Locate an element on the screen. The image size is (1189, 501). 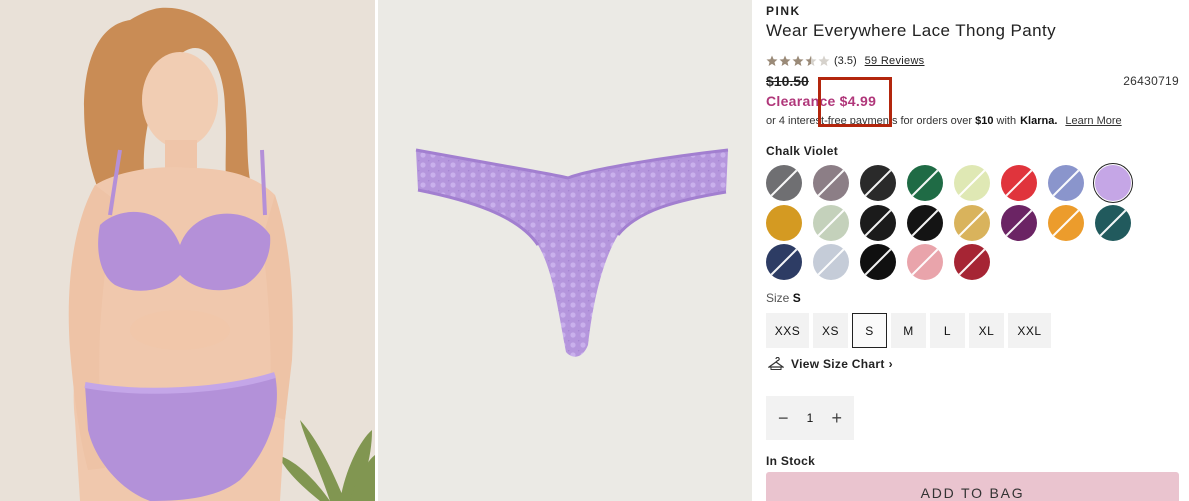
color-swatch-black-floral is located at coordinates (878, 183).